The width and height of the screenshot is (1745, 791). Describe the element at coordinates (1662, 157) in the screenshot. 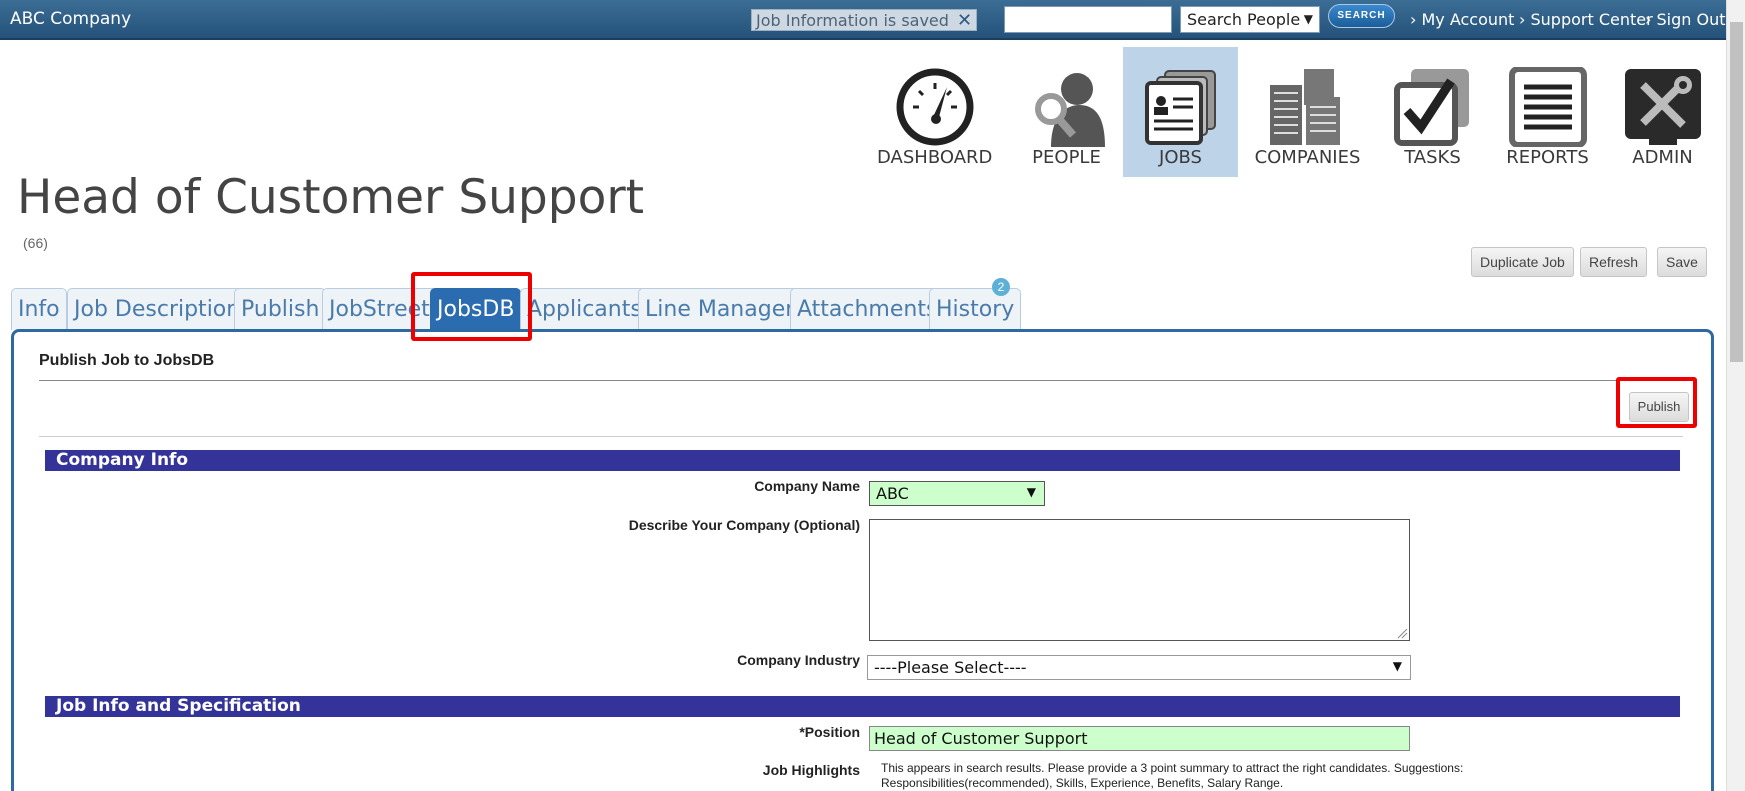

I see `nav-admin-label: ADMIN` at that location.